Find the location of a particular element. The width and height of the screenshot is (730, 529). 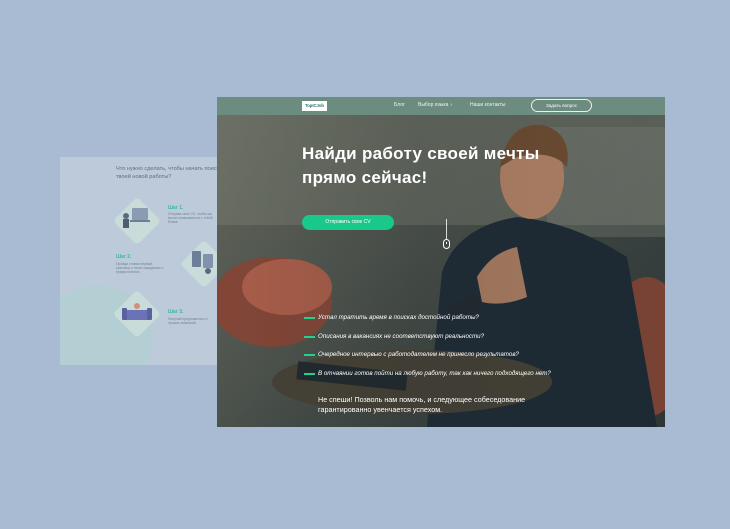

nav-link-language-label: Выбор языка is located at coordinates (433, 105).